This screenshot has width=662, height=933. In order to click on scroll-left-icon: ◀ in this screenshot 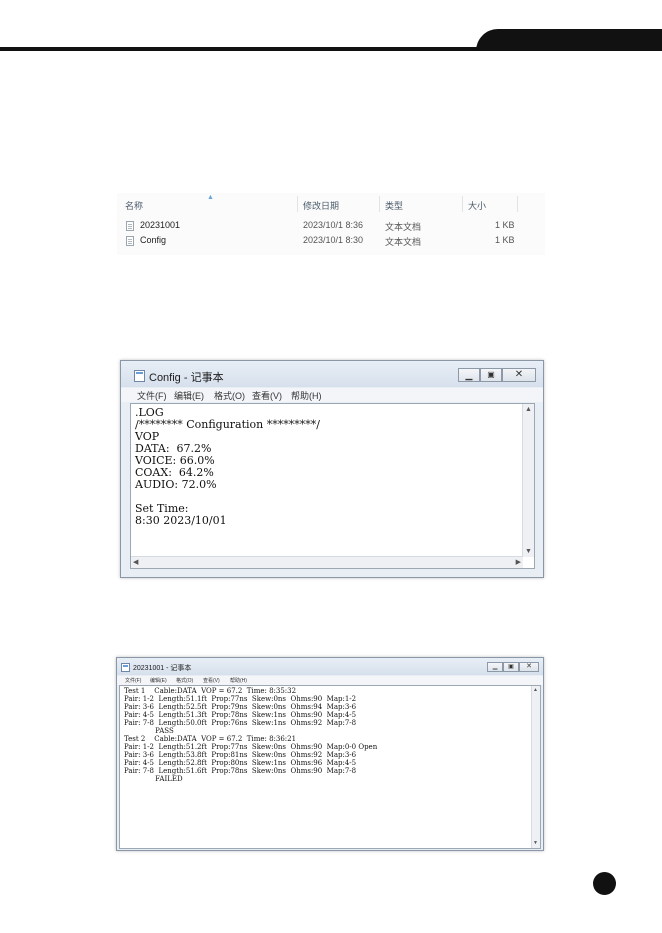, I will do `click(135, 562)`.